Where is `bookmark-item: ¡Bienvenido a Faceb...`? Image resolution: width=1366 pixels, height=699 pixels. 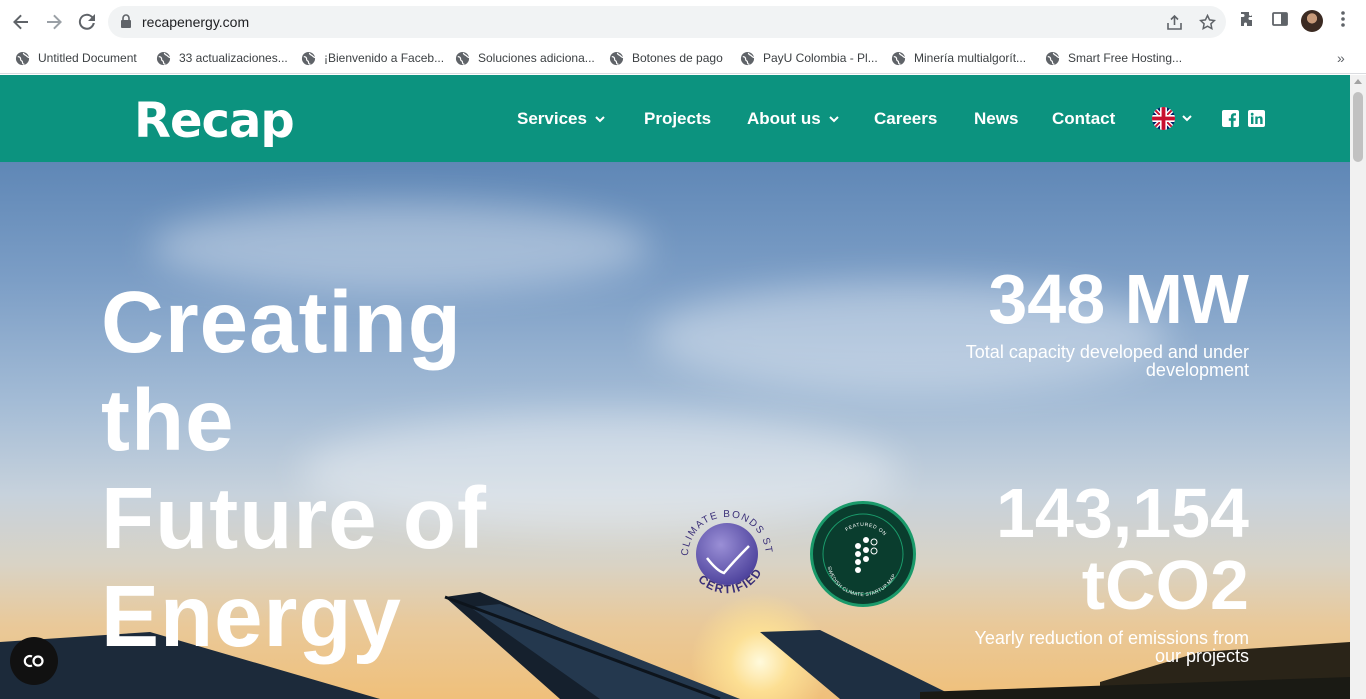
bookmark-item: ¡Bienvenido a Faceb... is located at coordinates (372, 58).